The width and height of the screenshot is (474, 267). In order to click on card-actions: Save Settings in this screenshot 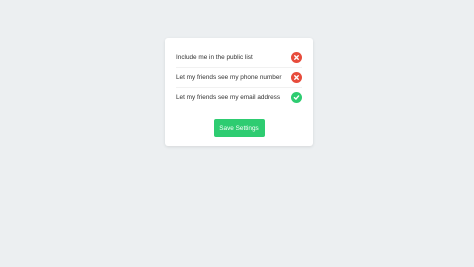, I will do `click(239, 128)`.